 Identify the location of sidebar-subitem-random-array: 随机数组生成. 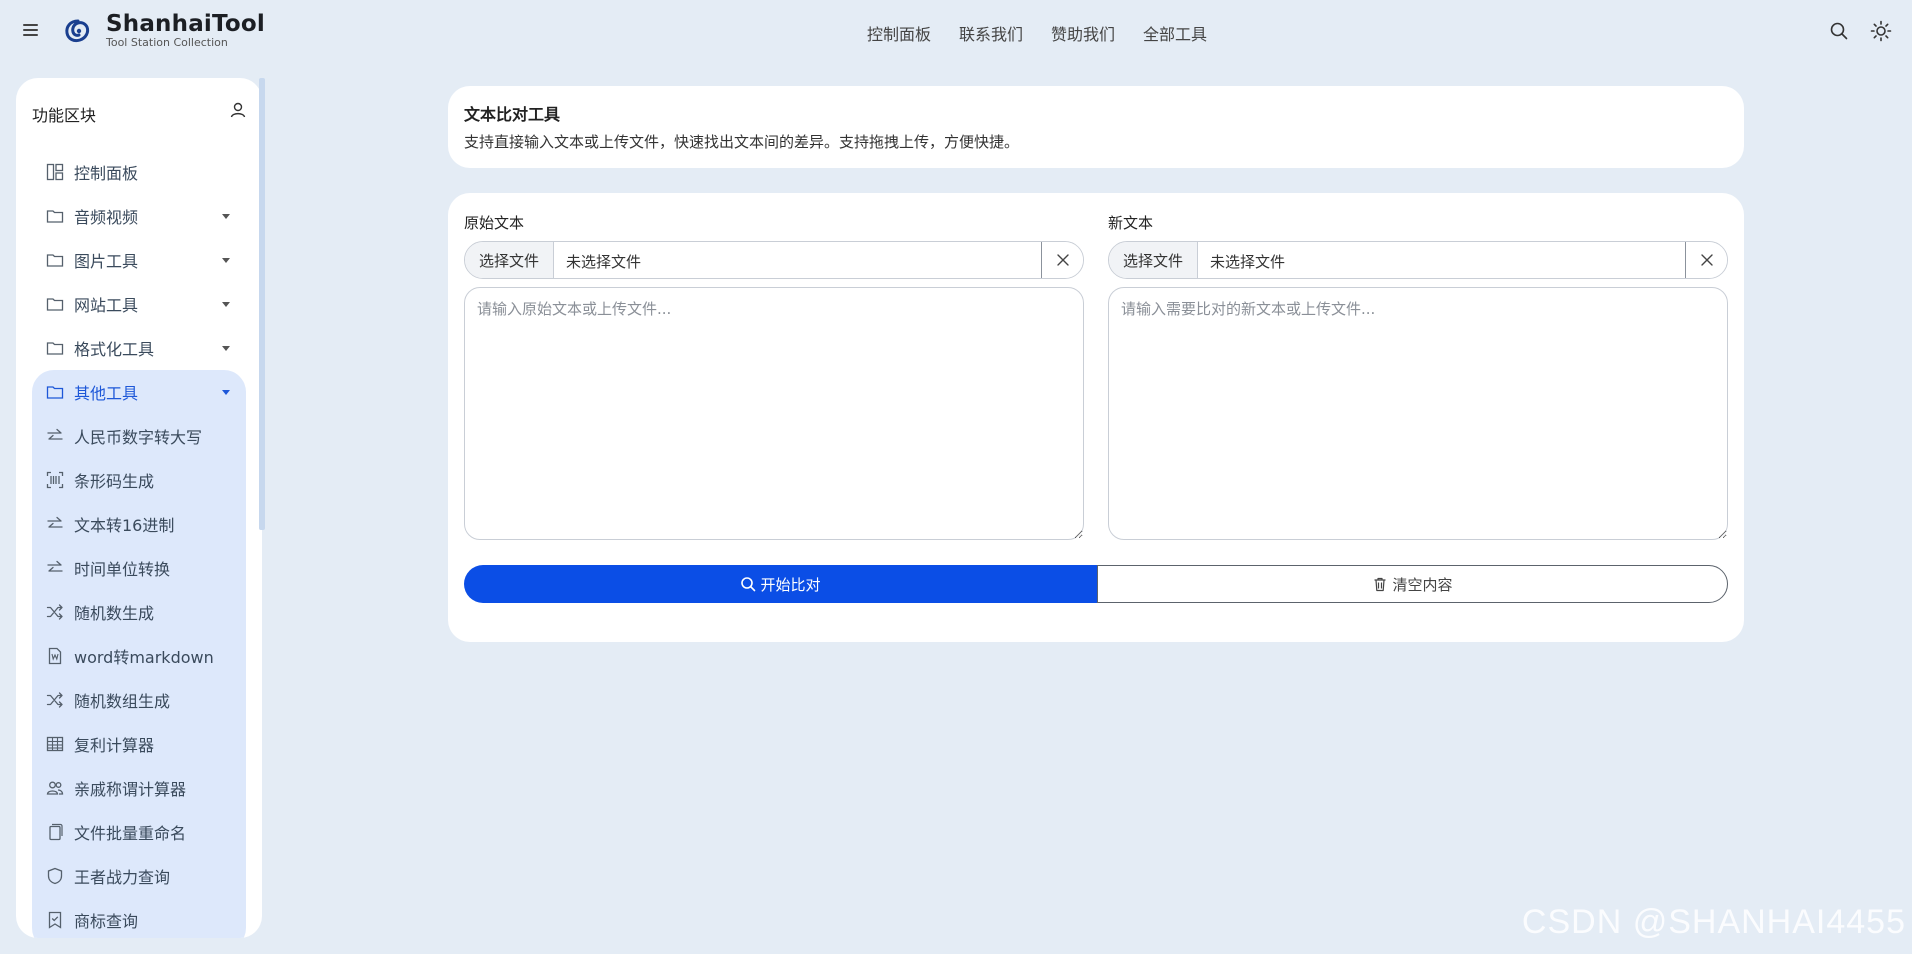
(139, 700).